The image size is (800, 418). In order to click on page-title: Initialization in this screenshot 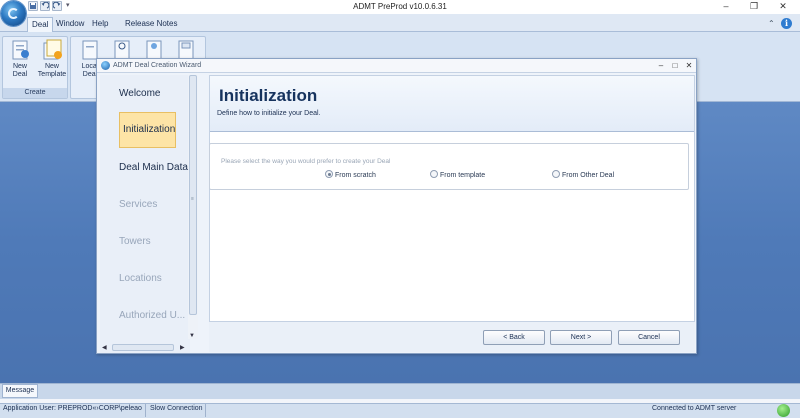, I will do `click(268, 95)`.